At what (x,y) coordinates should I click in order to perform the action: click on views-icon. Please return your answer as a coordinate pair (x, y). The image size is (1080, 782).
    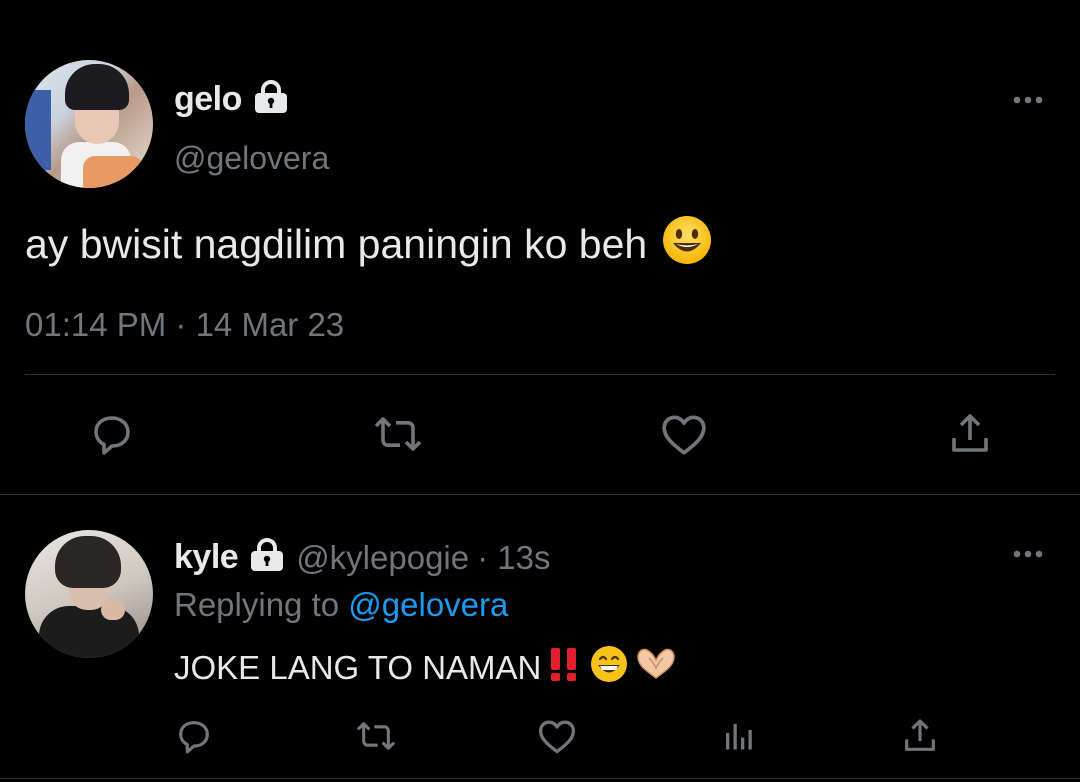
    Looking at the image, I should click on (739, 737).